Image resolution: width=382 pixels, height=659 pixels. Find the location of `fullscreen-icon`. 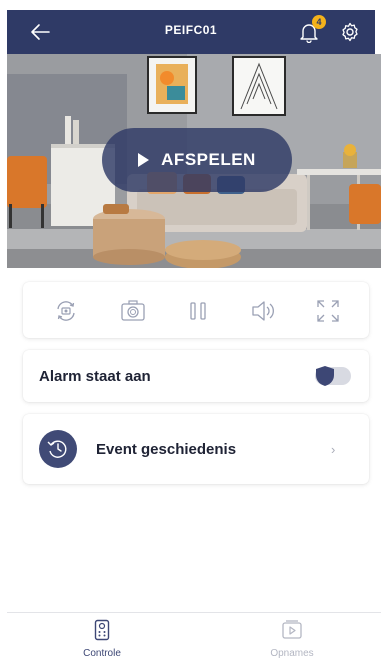

fullscreen-icon is located at coordinates (328, 311).